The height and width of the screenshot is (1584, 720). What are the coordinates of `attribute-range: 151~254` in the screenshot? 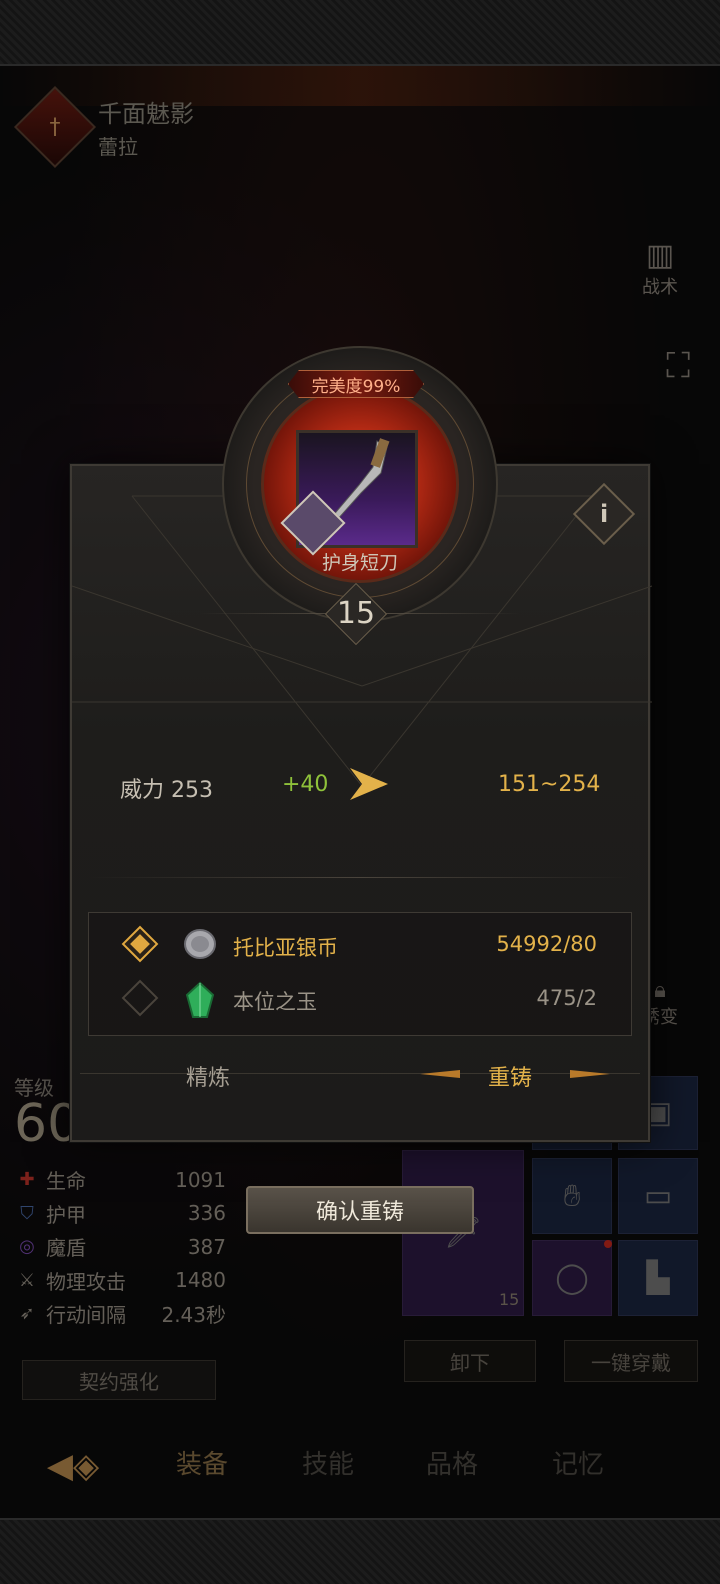 It's located at (549, 784).